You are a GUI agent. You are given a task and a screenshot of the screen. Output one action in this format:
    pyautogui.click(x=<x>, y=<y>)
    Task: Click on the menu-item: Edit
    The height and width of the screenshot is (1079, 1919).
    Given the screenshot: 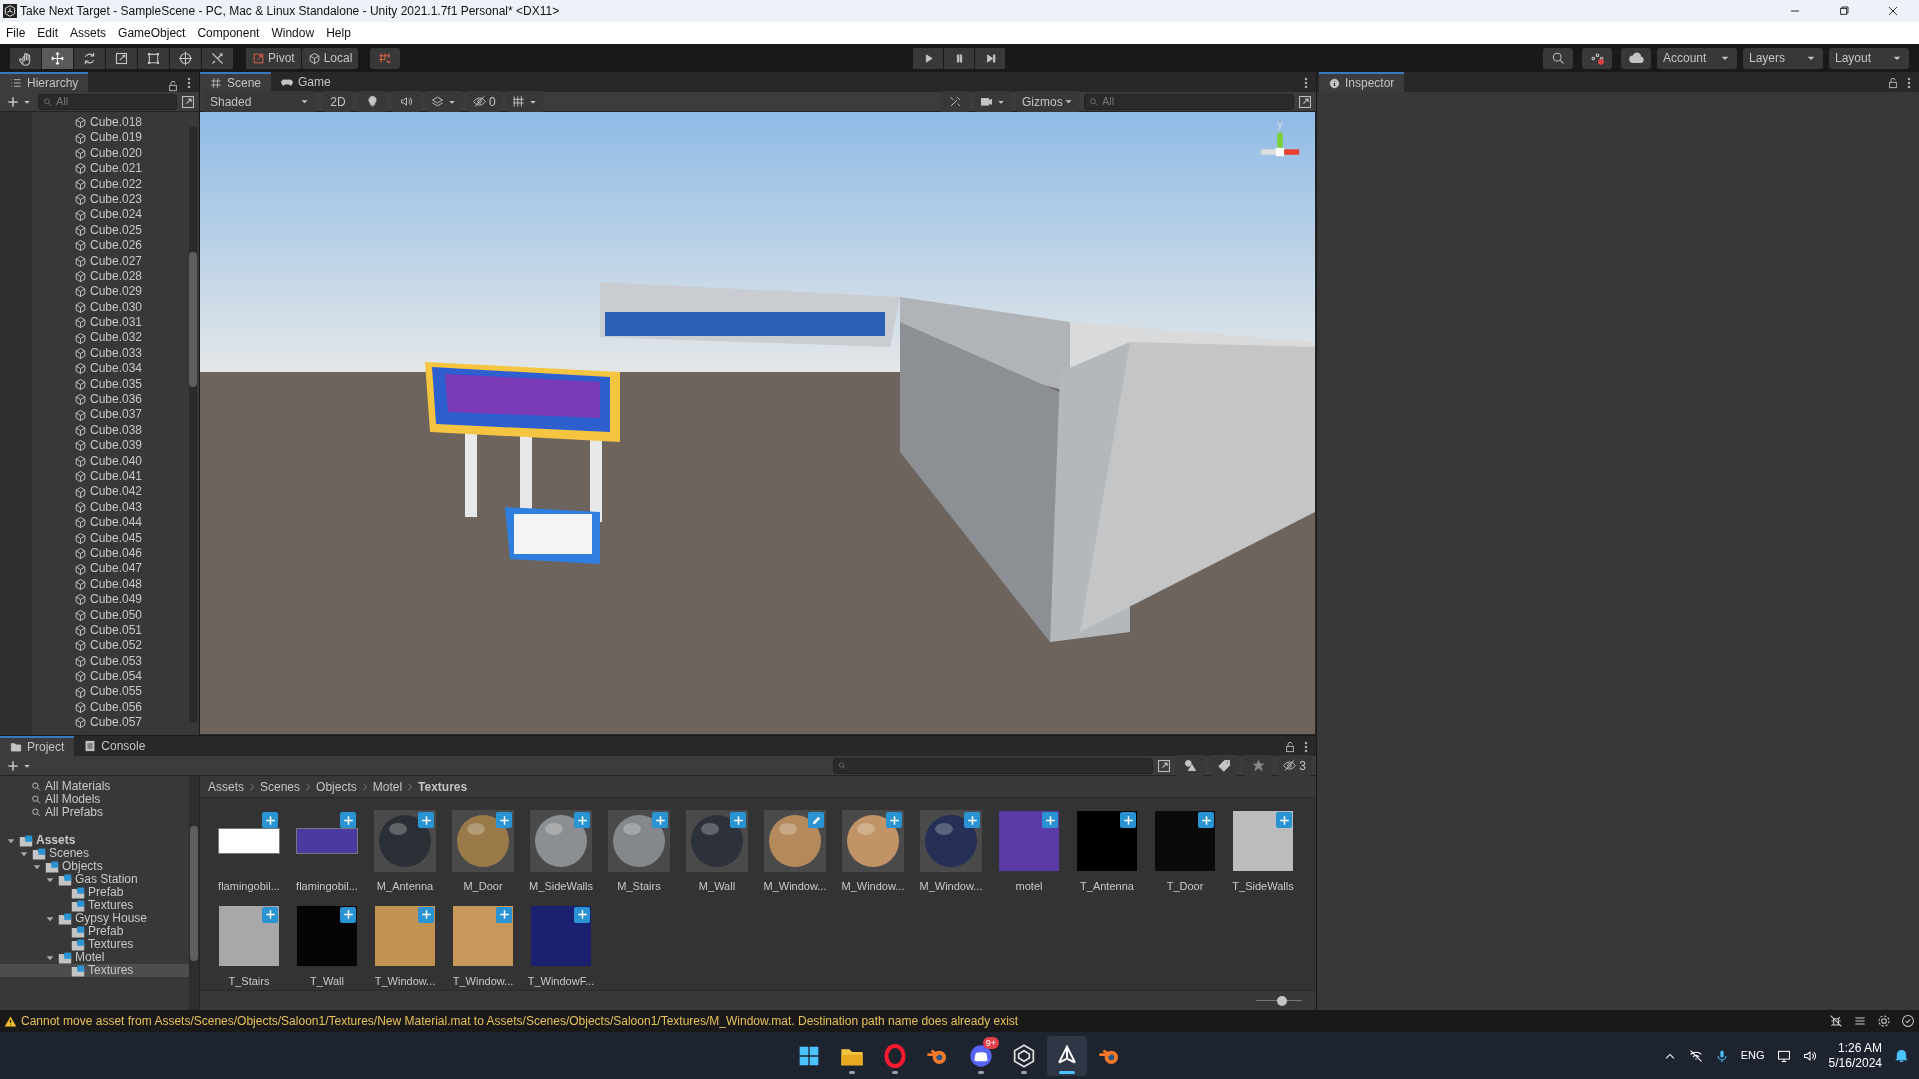 What is the action you would take?
    pyautogui.click(x=48, y=33)
    